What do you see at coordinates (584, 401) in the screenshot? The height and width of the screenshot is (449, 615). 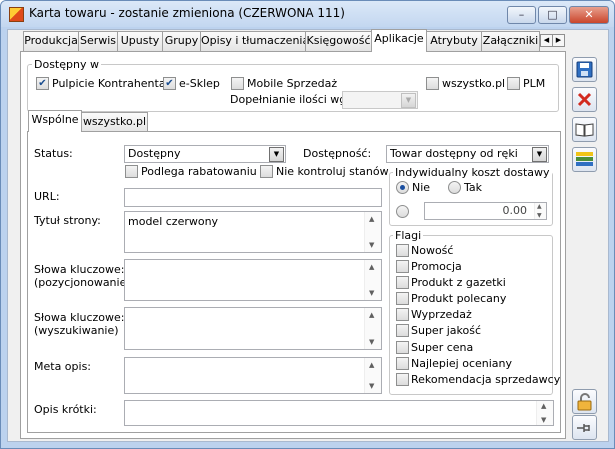 I see `lock-button` at bounding box center [584, 401].